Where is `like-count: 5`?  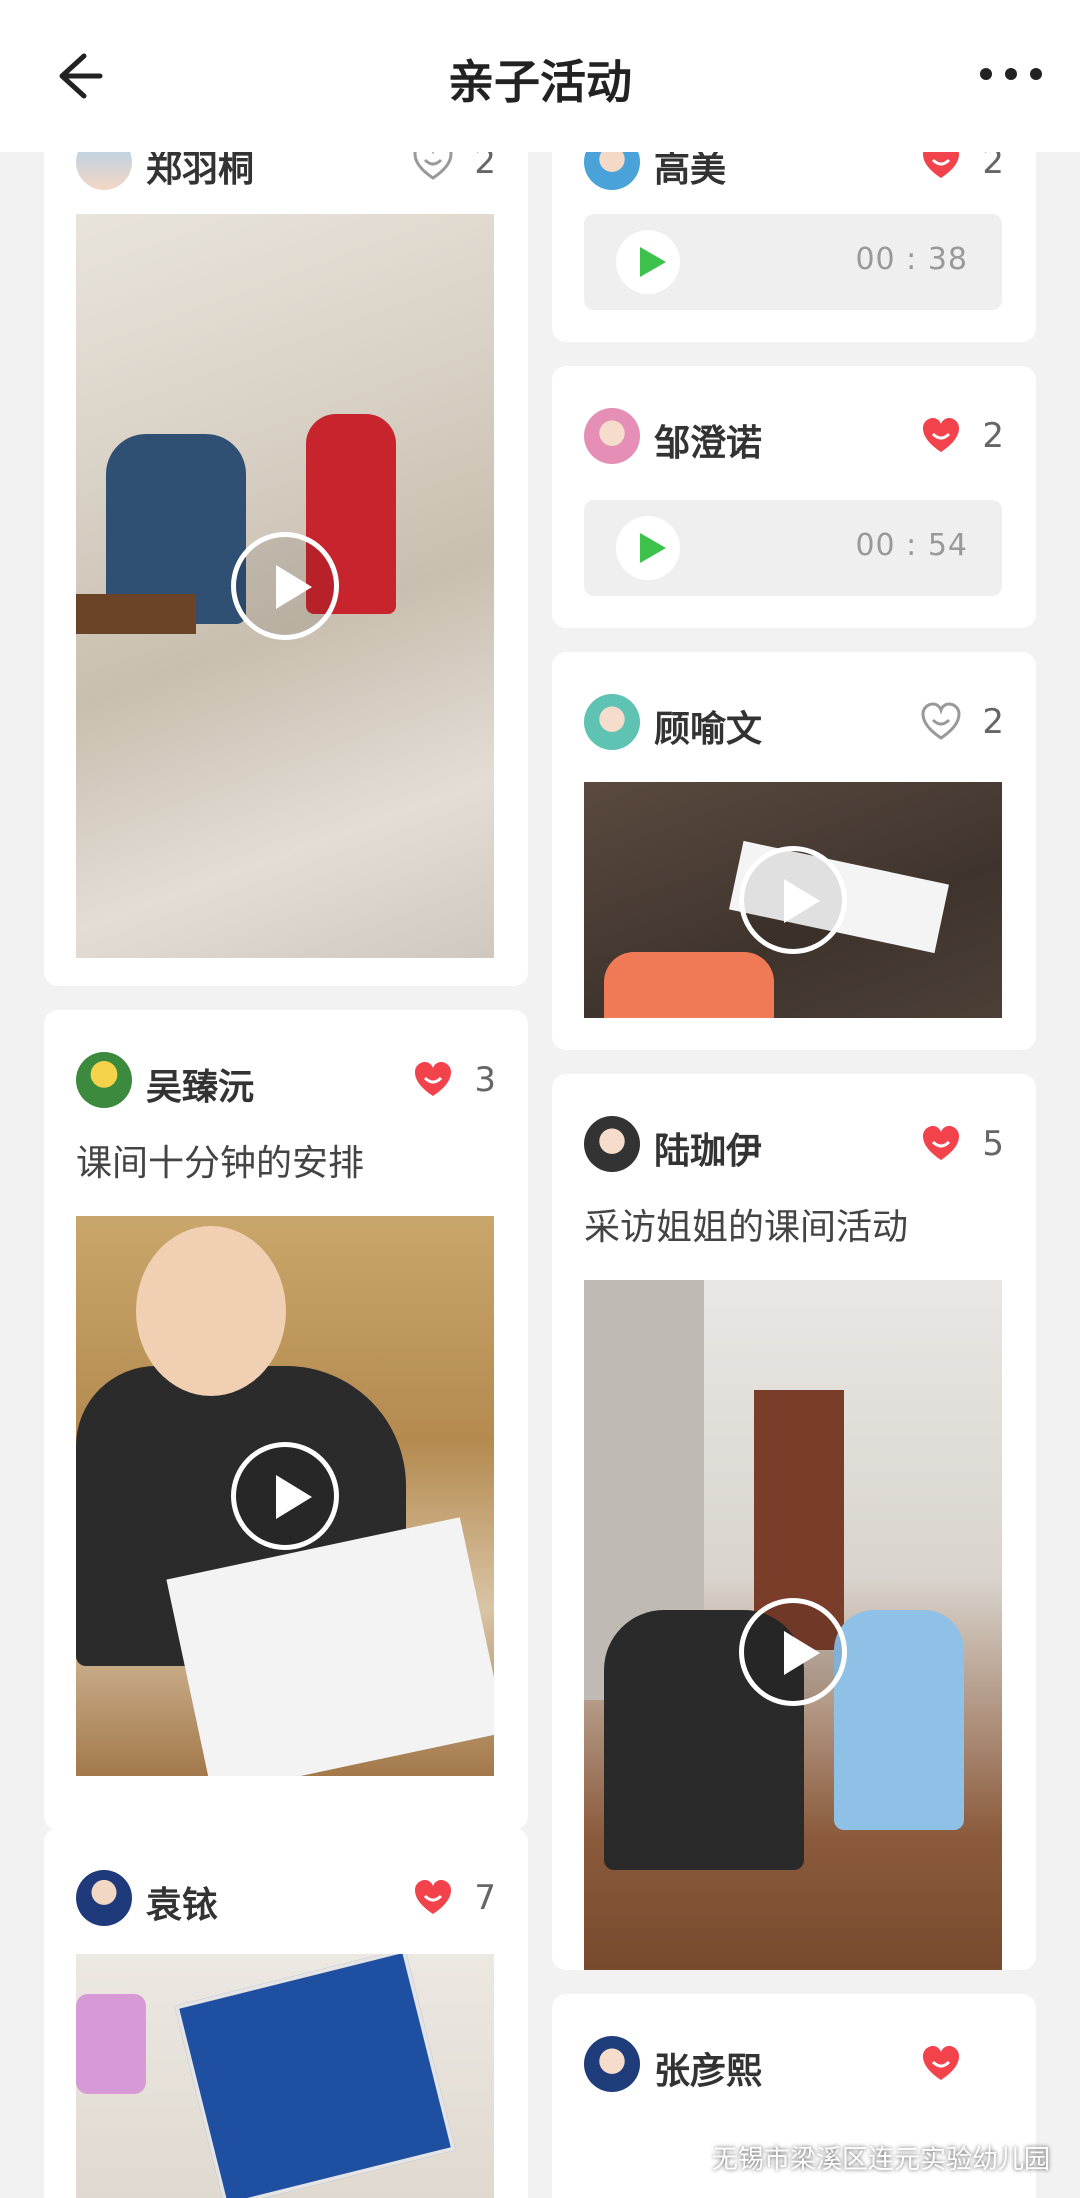 like-count: 5 is located at coordinates (993, 1144).